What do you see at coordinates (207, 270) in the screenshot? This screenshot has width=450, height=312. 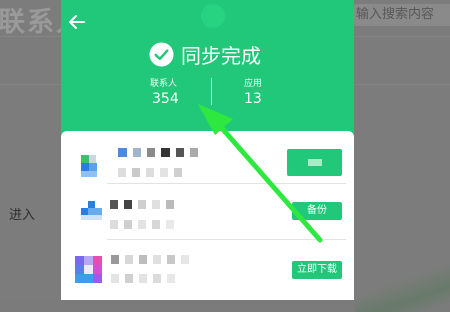 I see `list-item: 立即下载` at bounding box center [207, 270].